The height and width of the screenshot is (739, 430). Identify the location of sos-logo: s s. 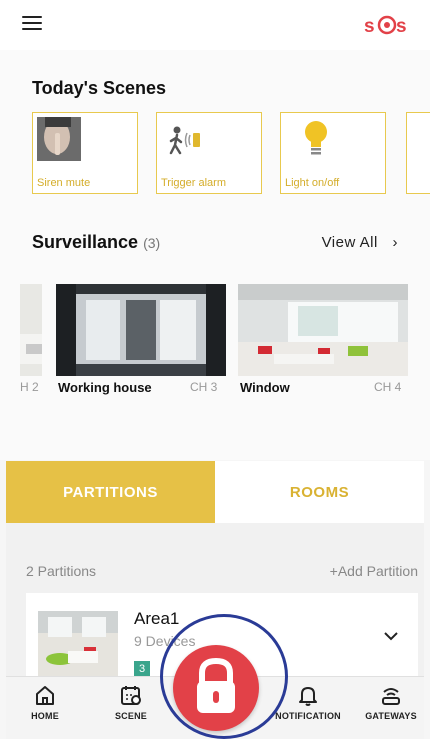
(385, 26).